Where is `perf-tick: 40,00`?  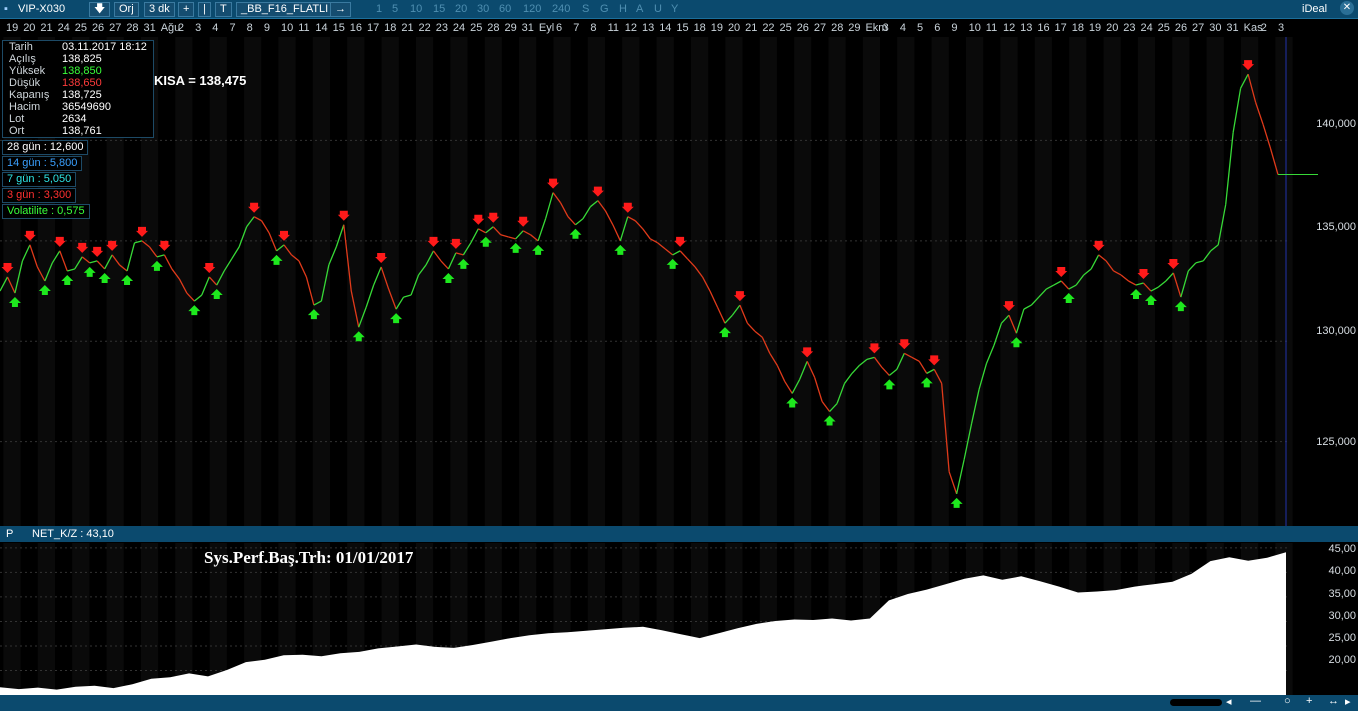 perf-tick: 40,00 is located at coordinates (1342, 571).